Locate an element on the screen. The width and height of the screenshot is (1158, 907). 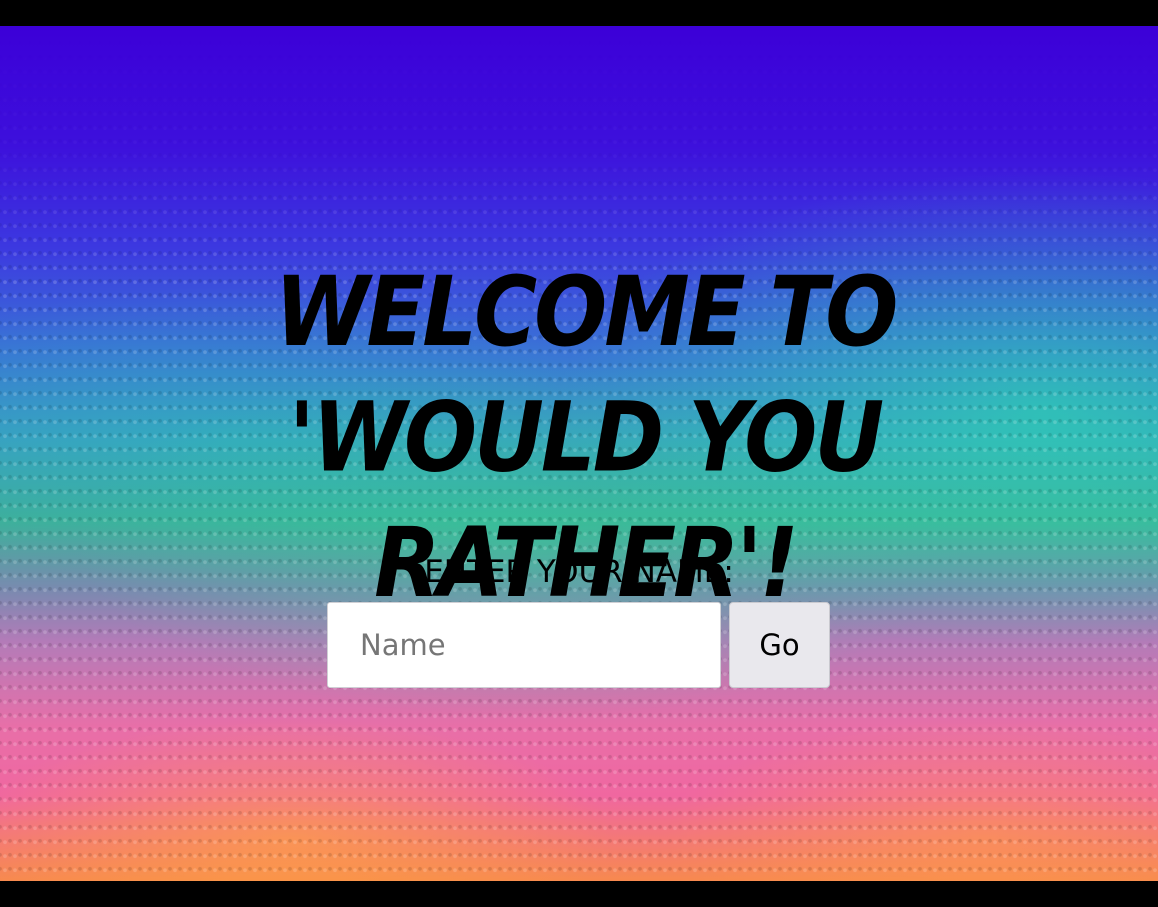
name-prompt-label: ENTER YOUR NAME: is located at coordinates (579, 572).